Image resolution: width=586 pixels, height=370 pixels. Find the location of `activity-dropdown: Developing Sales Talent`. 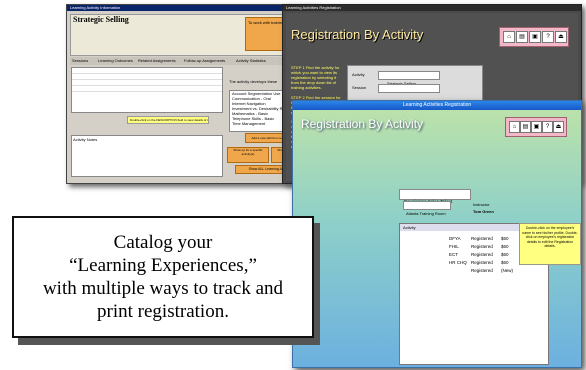

activity-dropdown: Developing Sales Talent is located at coordinates (435, 196).